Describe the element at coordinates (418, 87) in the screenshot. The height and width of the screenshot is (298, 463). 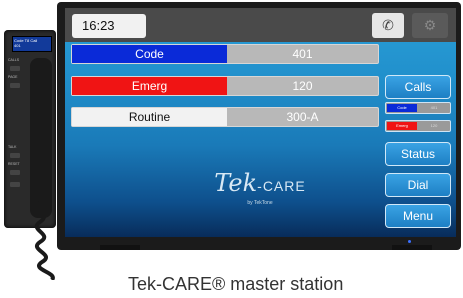
I see `calls-button: Calls` at that location.